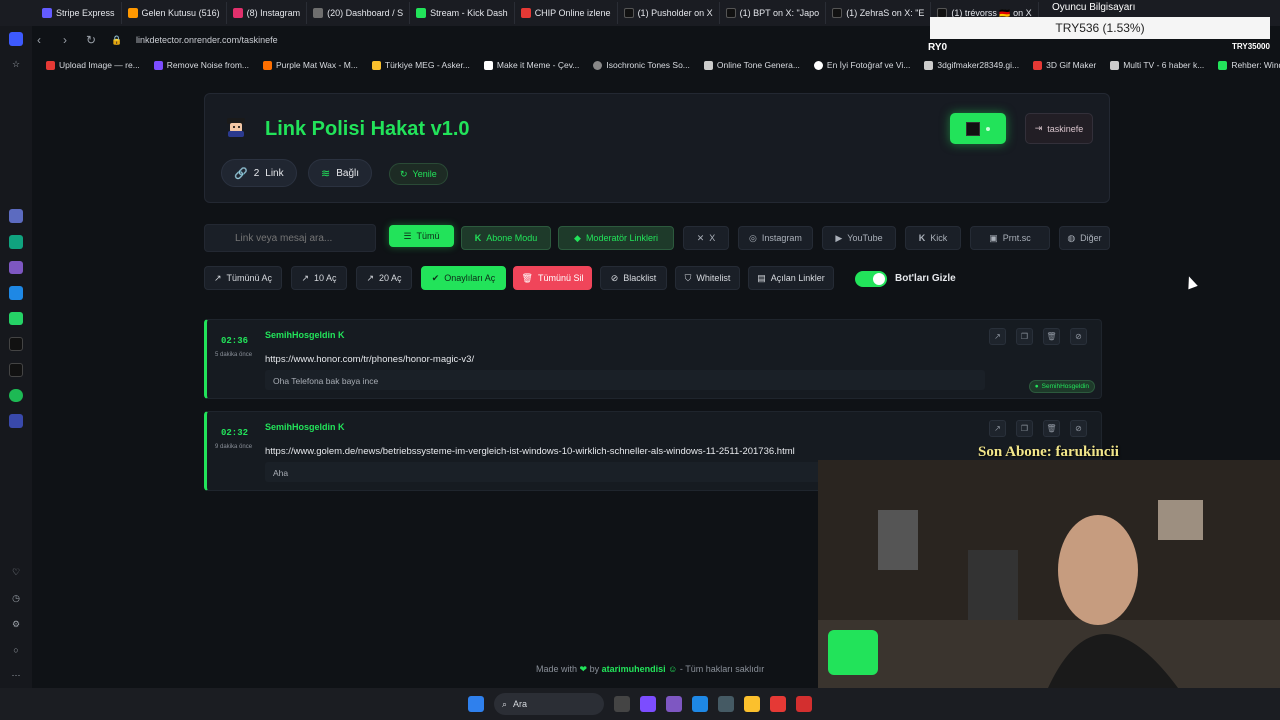  I want to click on open-20-button: ↗ 20 Aç, so click(384, 278).